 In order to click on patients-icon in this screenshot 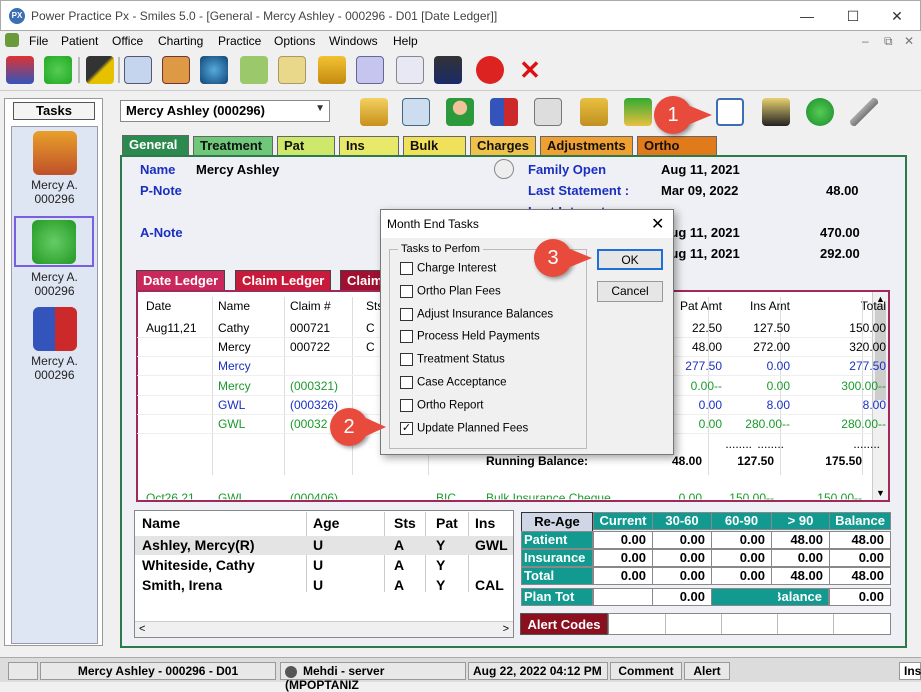, I will do `click(20, 70)`.